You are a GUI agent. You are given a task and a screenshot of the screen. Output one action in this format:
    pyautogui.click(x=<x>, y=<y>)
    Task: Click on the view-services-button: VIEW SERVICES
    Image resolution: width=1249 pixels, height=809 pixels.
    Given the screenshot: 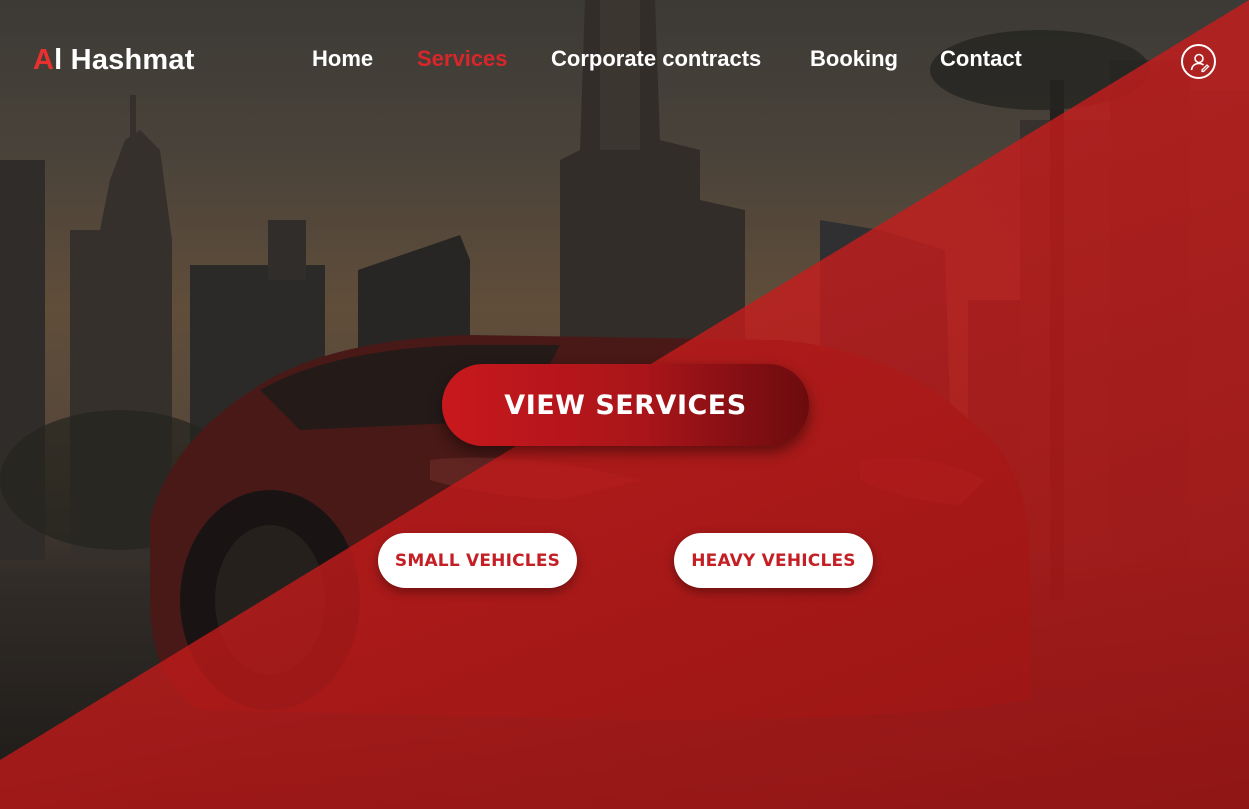 What is the action you would take?
    pyautogui.click(x=625, y=405)
    